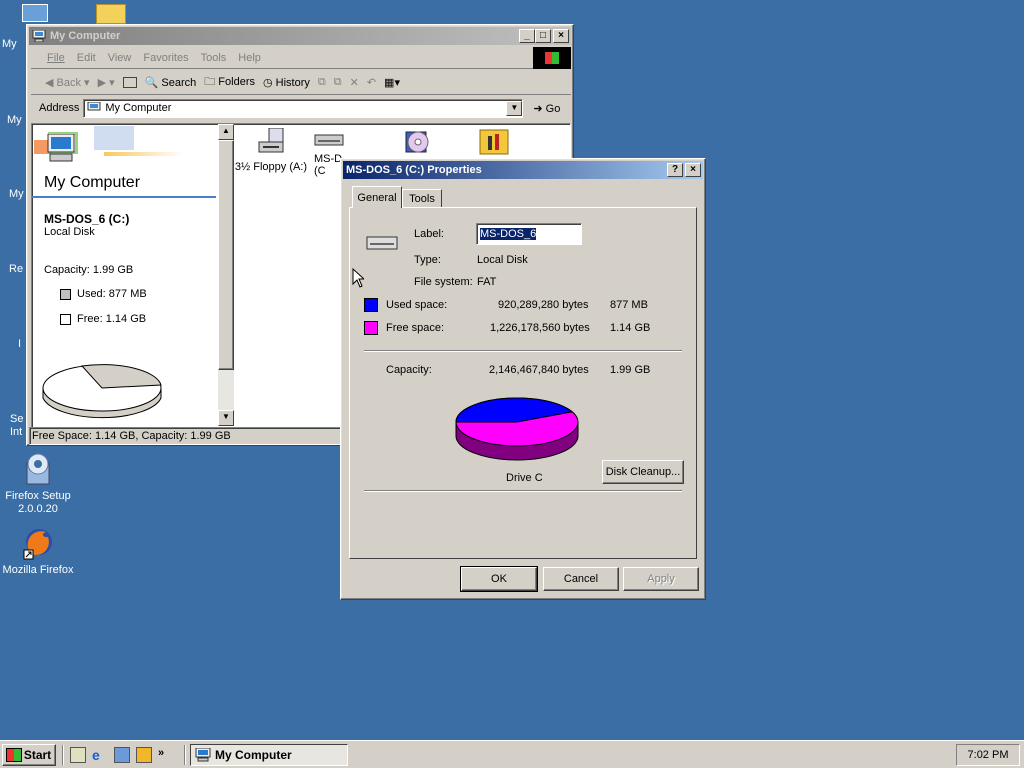 The width and height of the screenshot is (1024, 768). Describe the element at coordinates (443, 282) in the screenshot. I see `filesystem-caption: File system:` at that location.